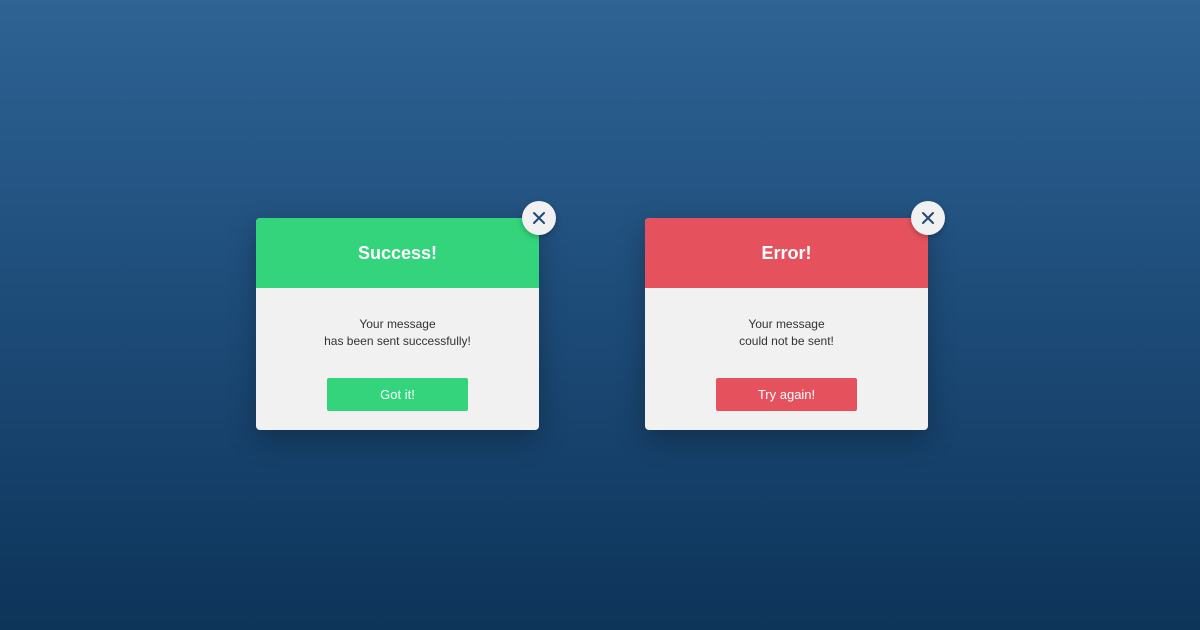  What do you see at coordinates (397, 394) in the screenshot?
I see `got-it-button: Got it!` at bounding box center [397, 394].